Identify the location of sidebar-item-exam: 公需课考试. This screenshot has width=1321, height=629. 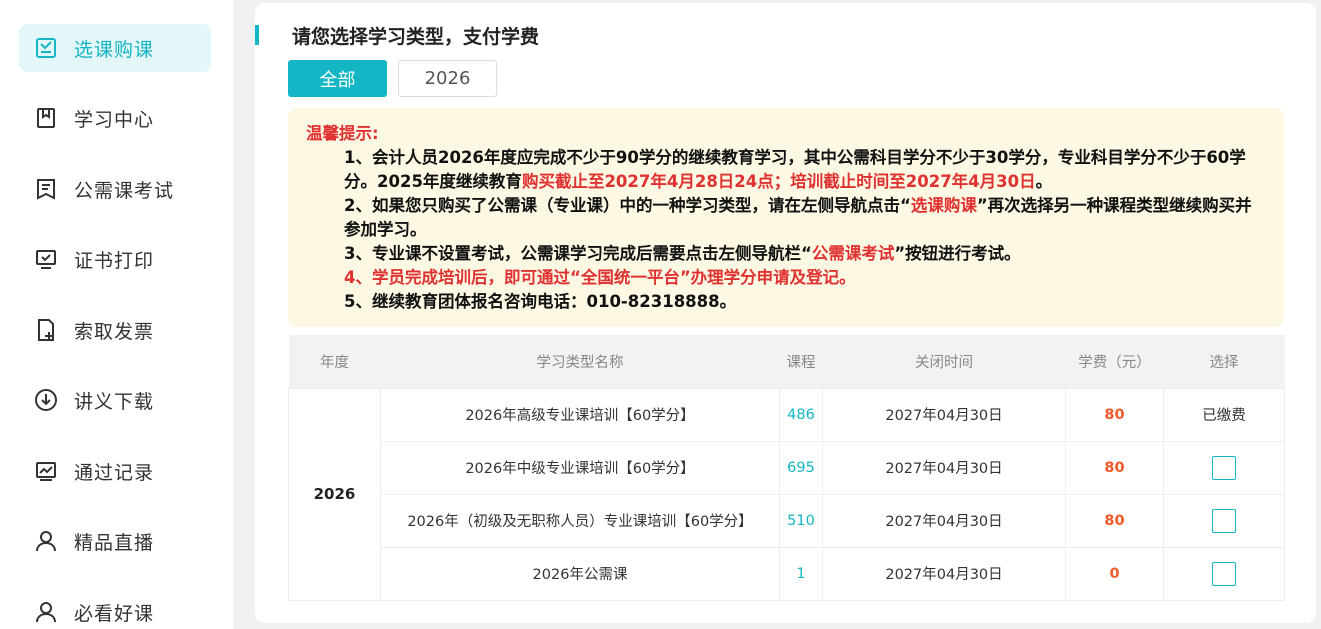
(115, 189).